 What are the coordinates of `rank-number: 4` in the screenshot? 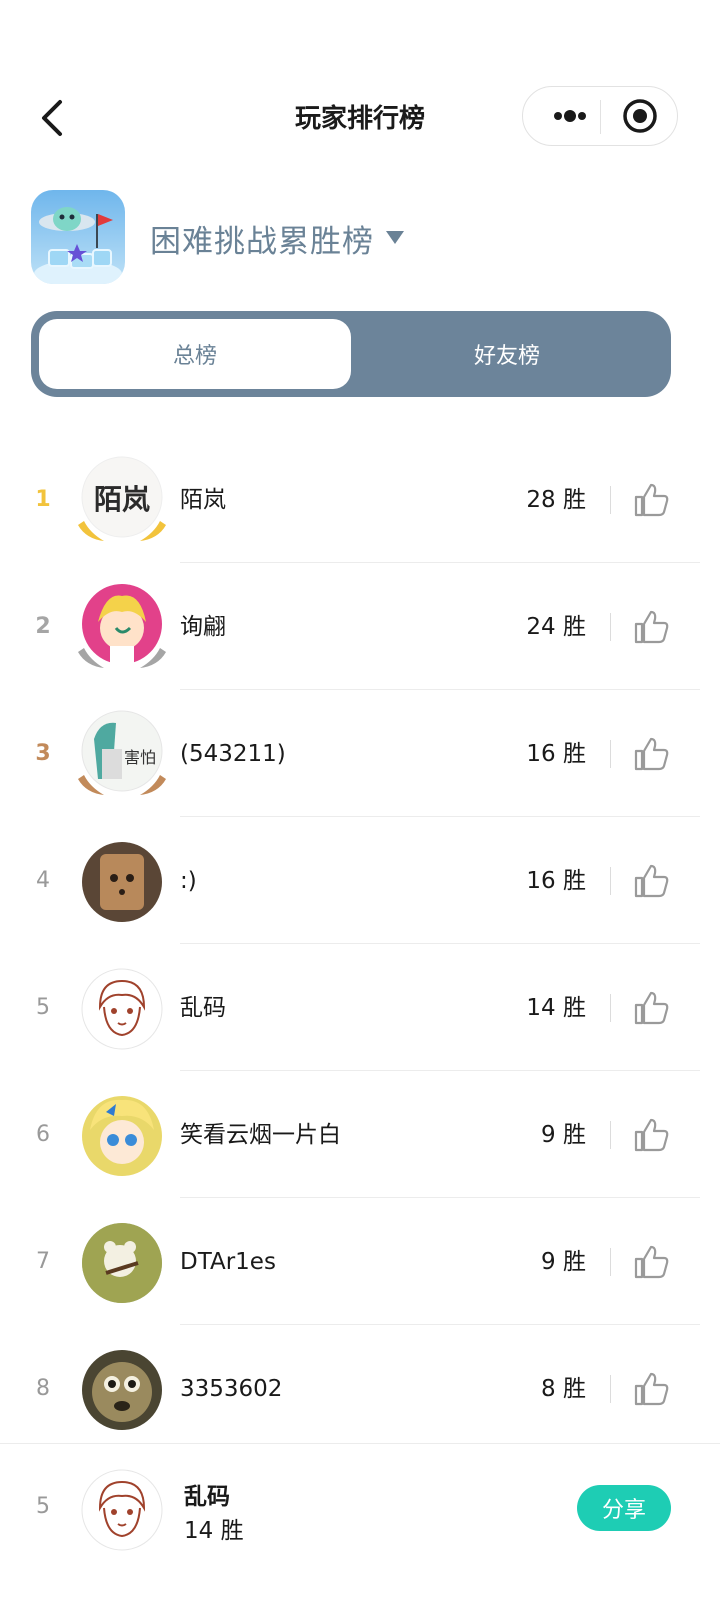 It's located at (43, 880).